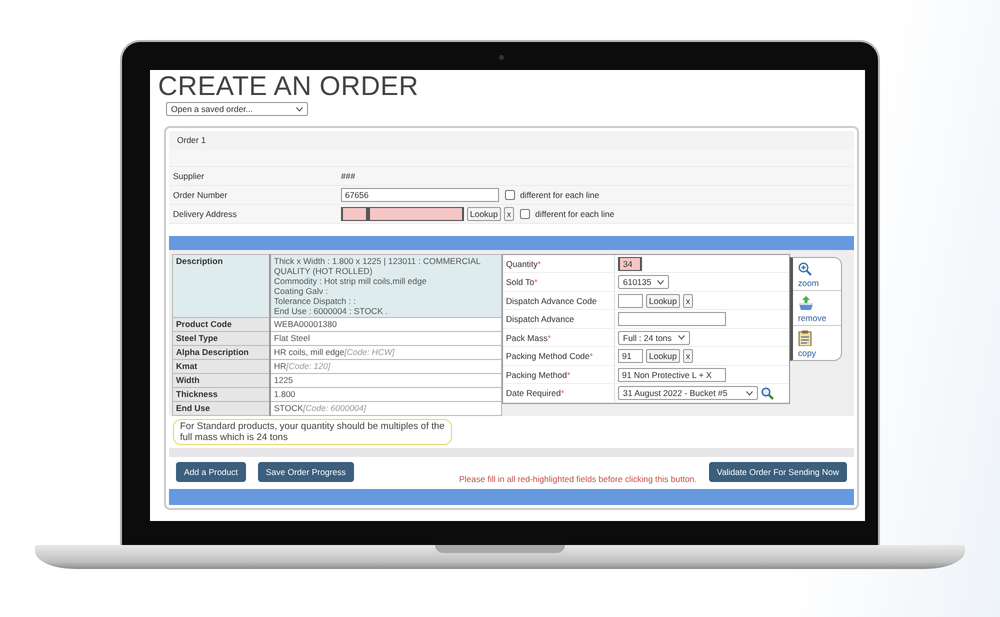 The image size is (1000, 617). I want to click on field-label: Delivery Address, so click(205, 213).